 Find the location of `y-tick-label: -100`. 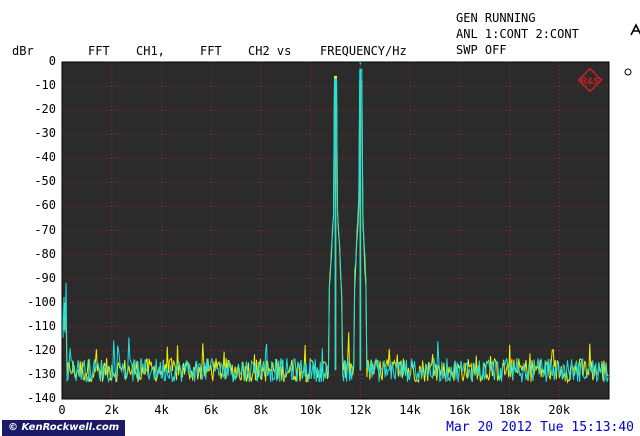

y-tick-label: -100 is located at coordinates (41, 301).